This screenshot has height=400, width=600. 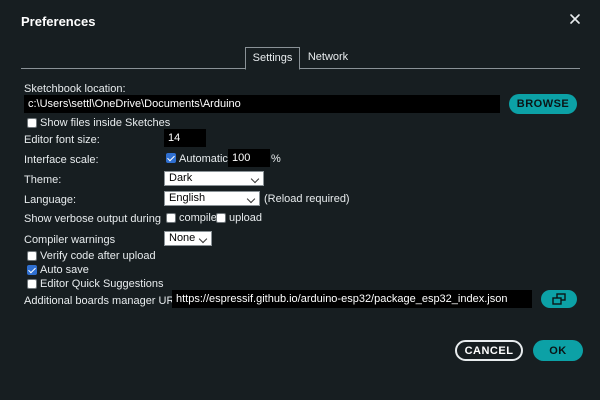 I want to click on language-value: English, so click(x=187, y=198).